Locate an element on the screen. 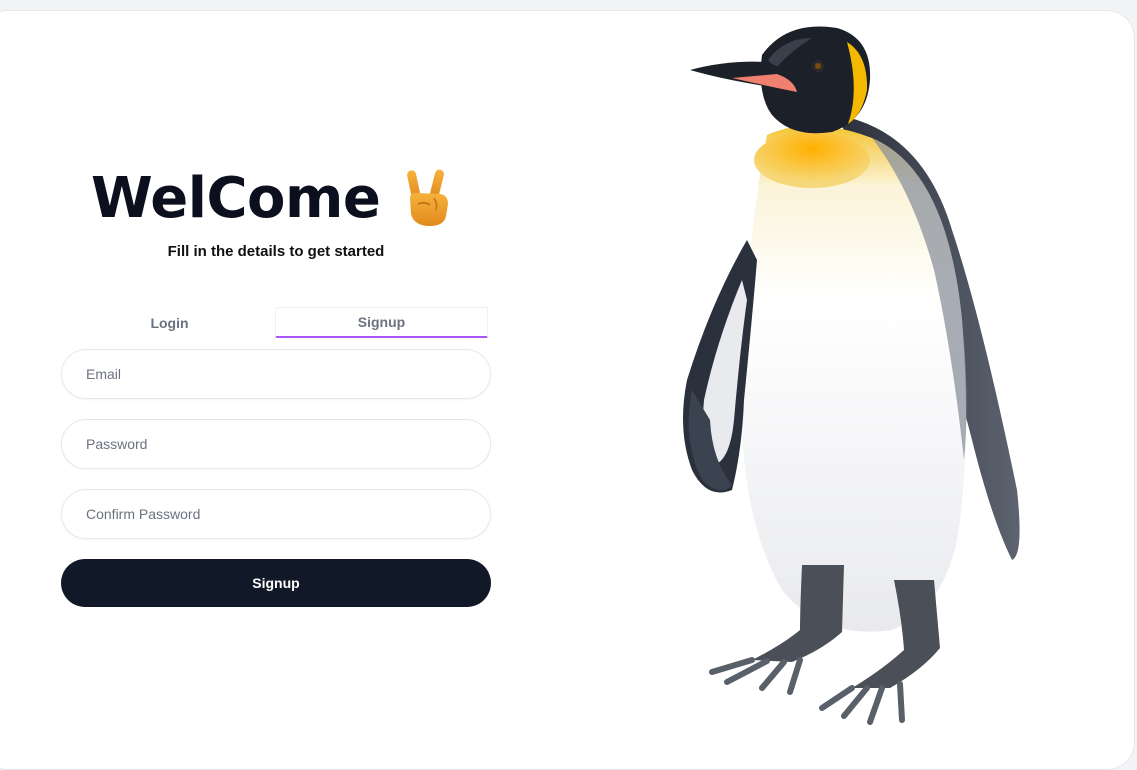 Image resolution: width=1137 pixels, height=770 pixels. email-field is located at coordinates (276, 374).